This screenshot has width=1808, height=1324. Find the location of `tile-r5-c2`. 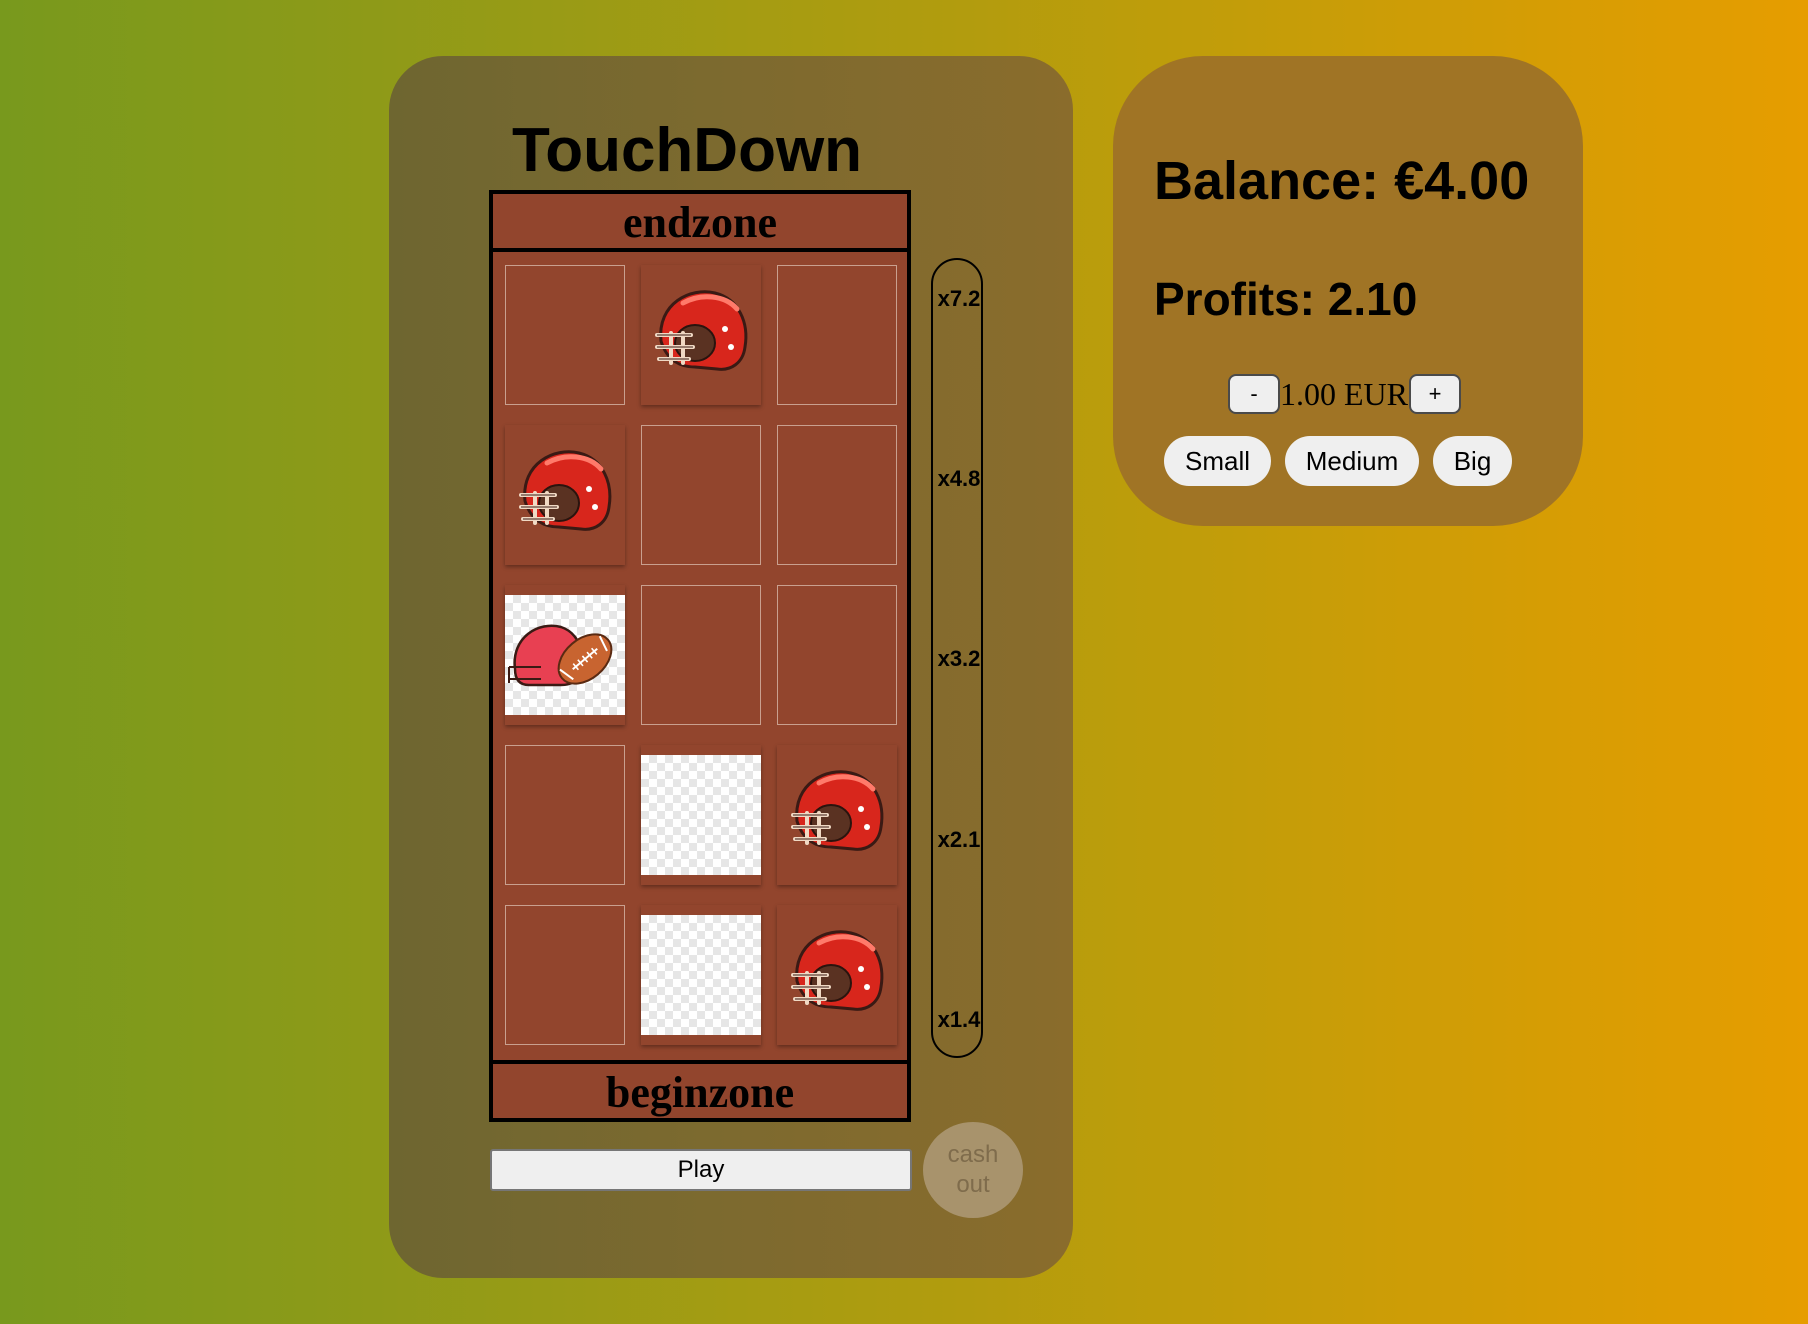

tile-r5-c2 is located at coordinates (701, 975).